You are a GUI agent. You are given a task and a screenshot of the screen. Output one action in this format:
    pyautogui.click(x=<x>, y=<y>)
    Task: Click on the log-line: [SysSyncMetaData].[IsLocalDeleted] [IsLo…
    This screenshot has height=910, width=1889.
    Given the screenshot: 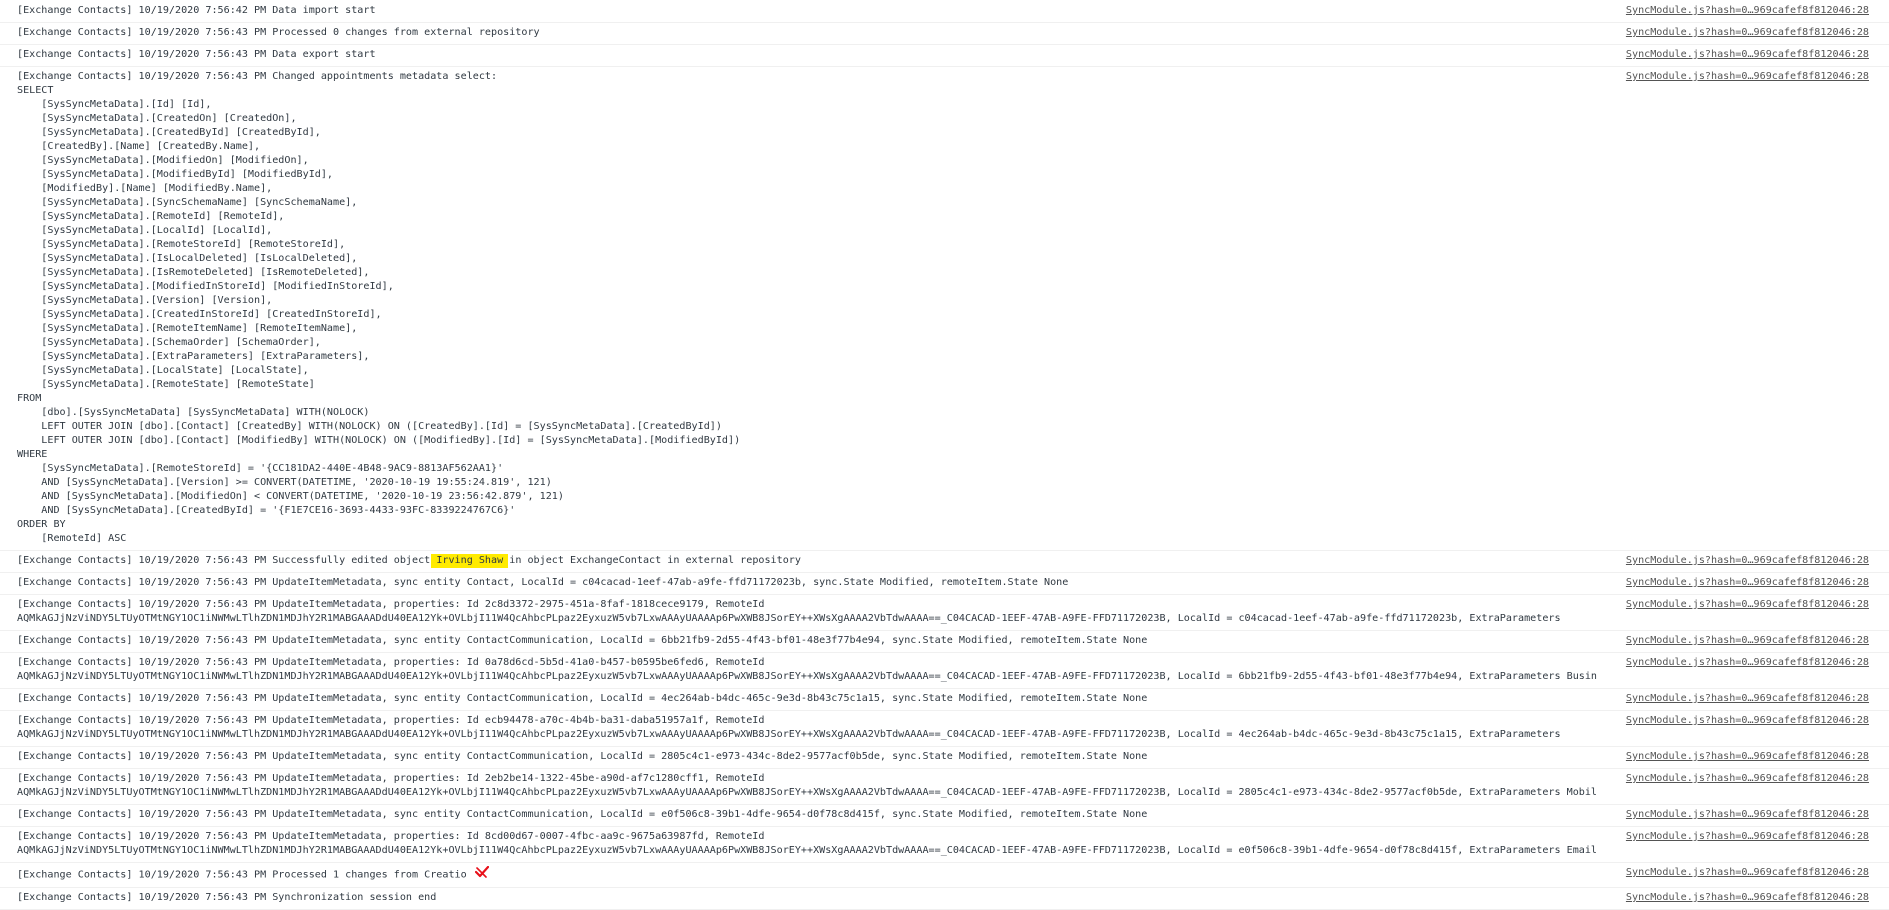 What is the action you would take?
    pyautogui.click(x=187, y=258)
    